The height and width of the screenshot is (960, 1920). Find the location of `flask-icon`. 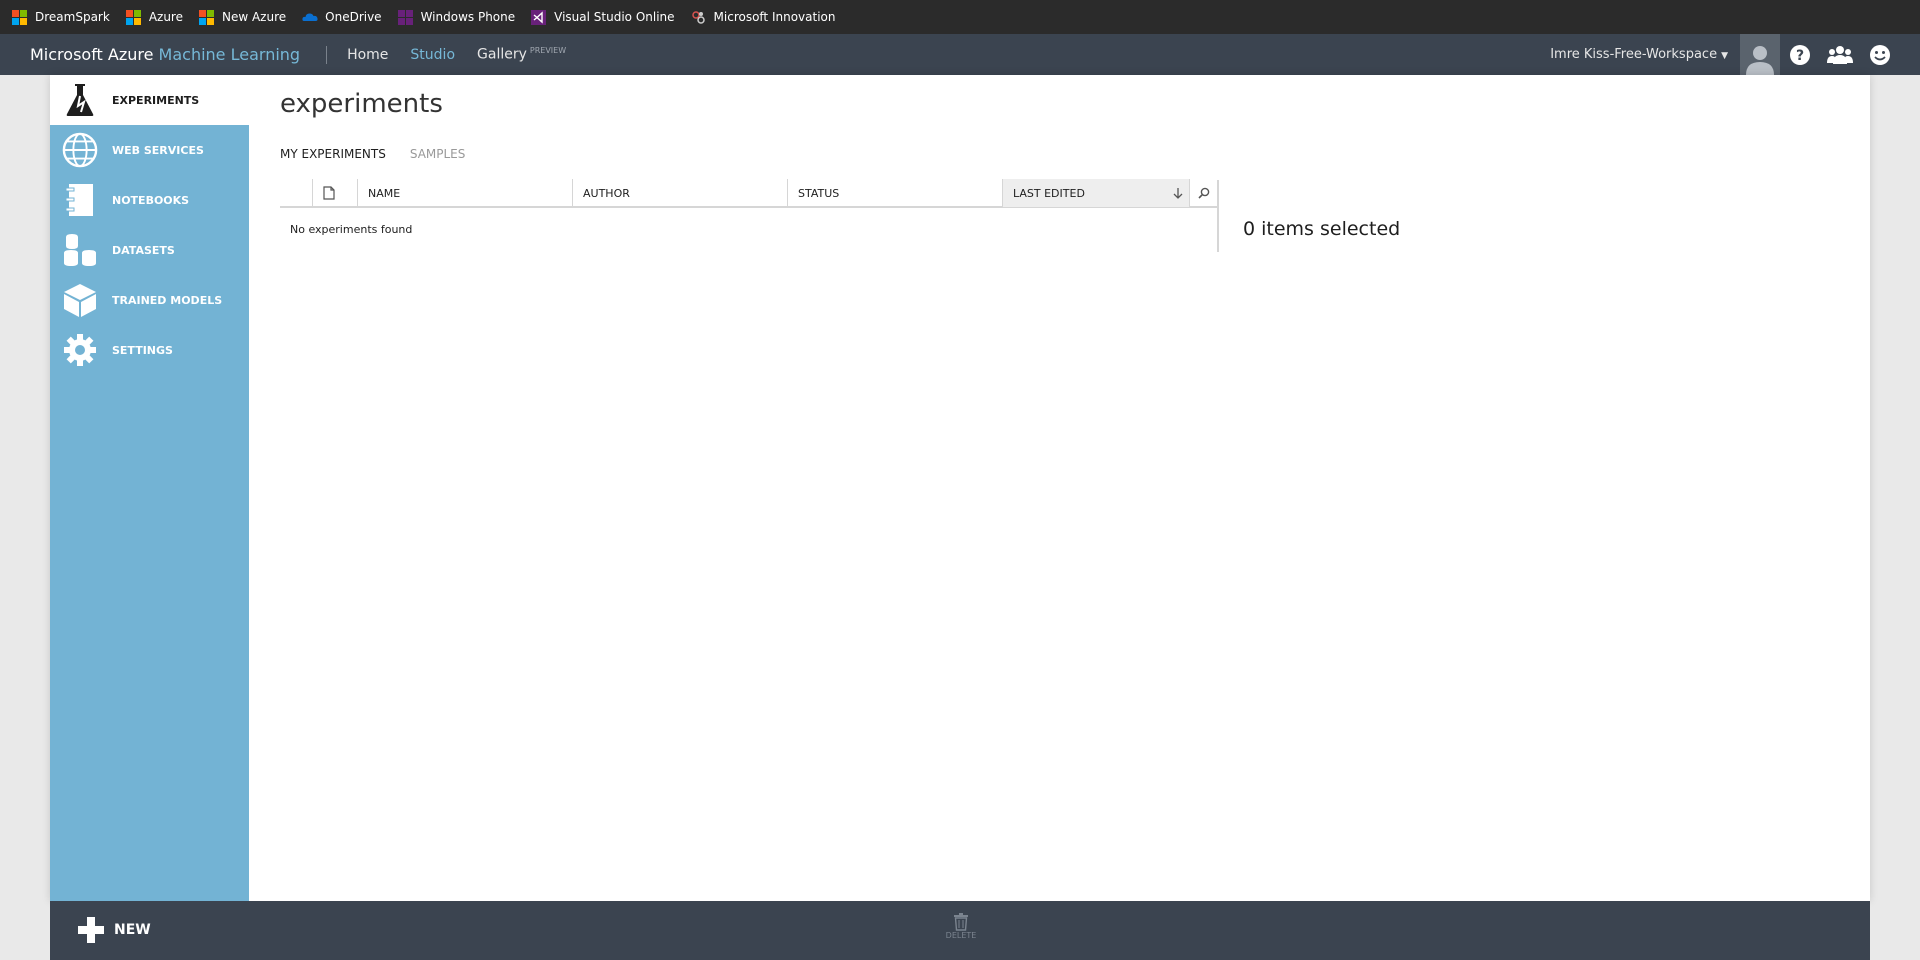

flask-icon is located at coordinates (80, 100).